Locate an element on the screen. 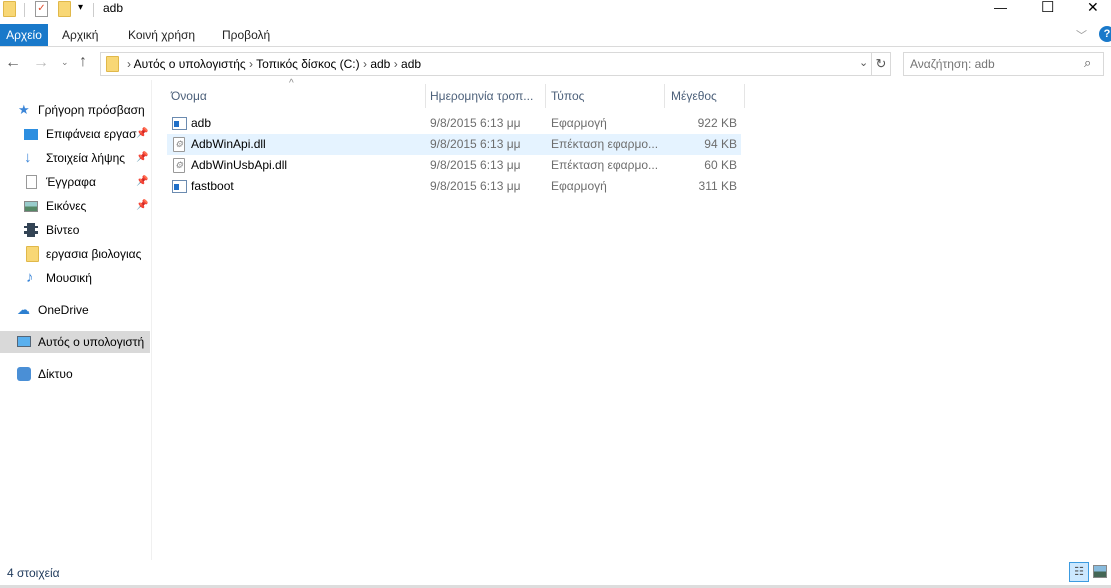 The height and width of the screenshot is (588, 1111). maximize-button: ☐ is located at coordinates (1047, 8).